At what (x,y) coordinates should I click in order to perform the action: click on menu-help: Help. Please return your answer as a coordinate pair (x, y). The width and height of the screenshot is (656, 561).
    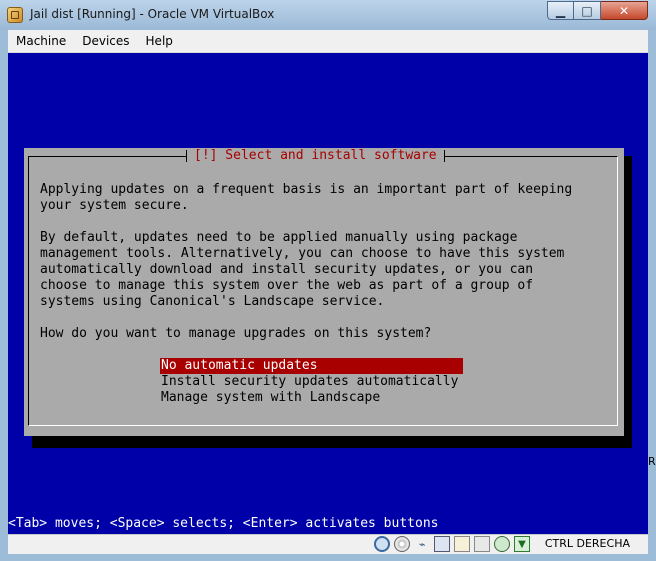
    Looking at the image, I should click on (159, 41).